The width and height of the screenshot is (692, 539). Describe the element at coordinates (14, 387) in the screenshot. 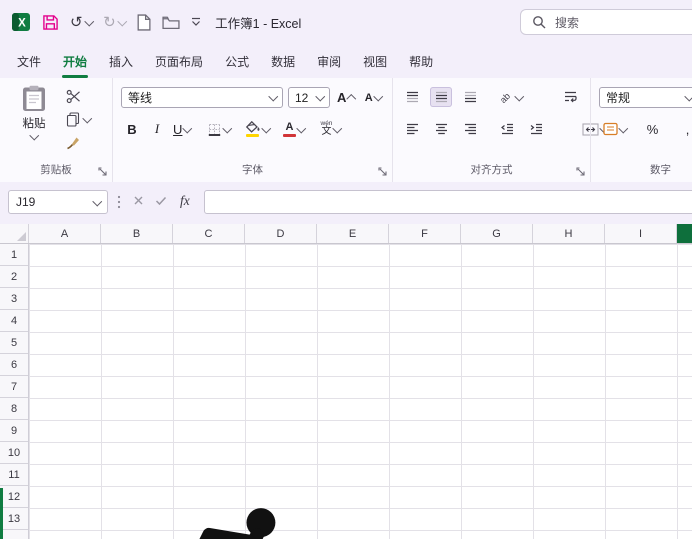

I see `row-header-7: 7` at that location.